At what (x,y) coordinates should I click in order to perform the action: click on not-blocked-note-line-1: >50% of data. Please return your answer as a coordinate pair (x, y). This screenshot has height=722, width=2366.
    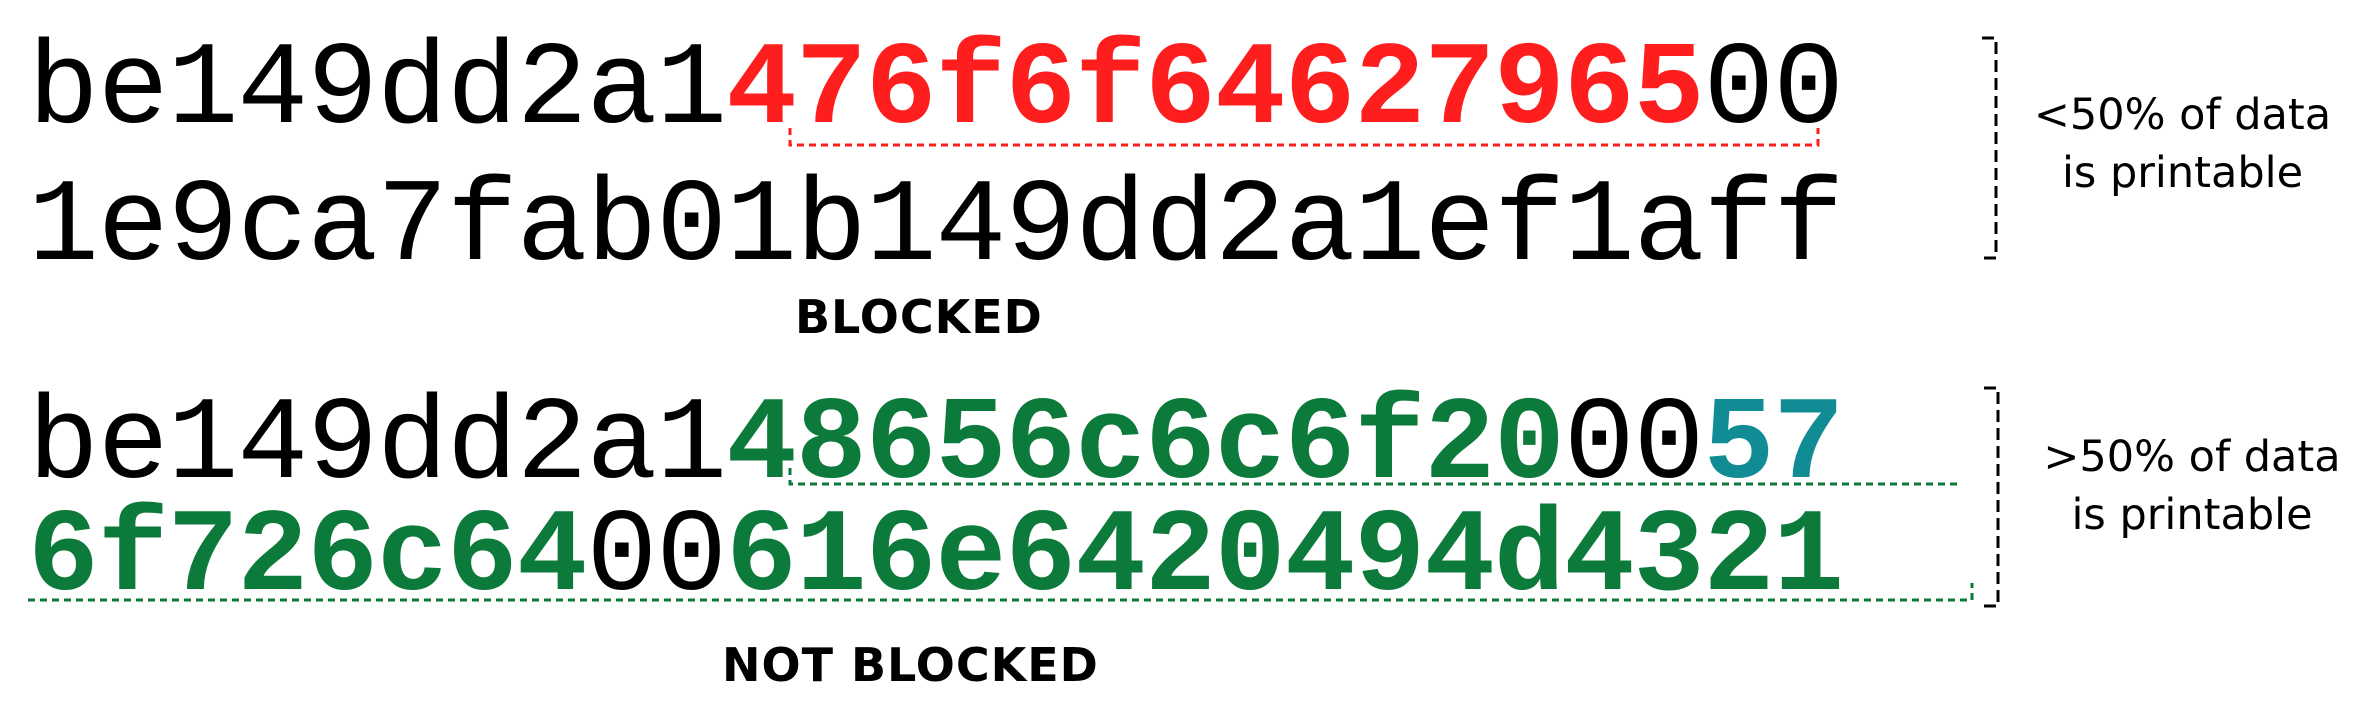
    Looking at the image, I should click on (2192, 457).